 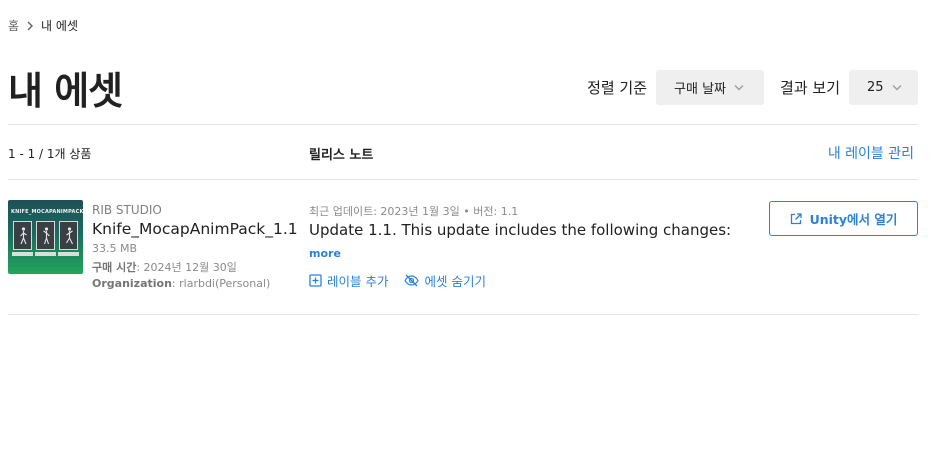 What do you see at coordinates (190, 267) in the screenshot?
I see `purchase-date-value: 2024년 12월 30일` at bounding box center [190, 267].